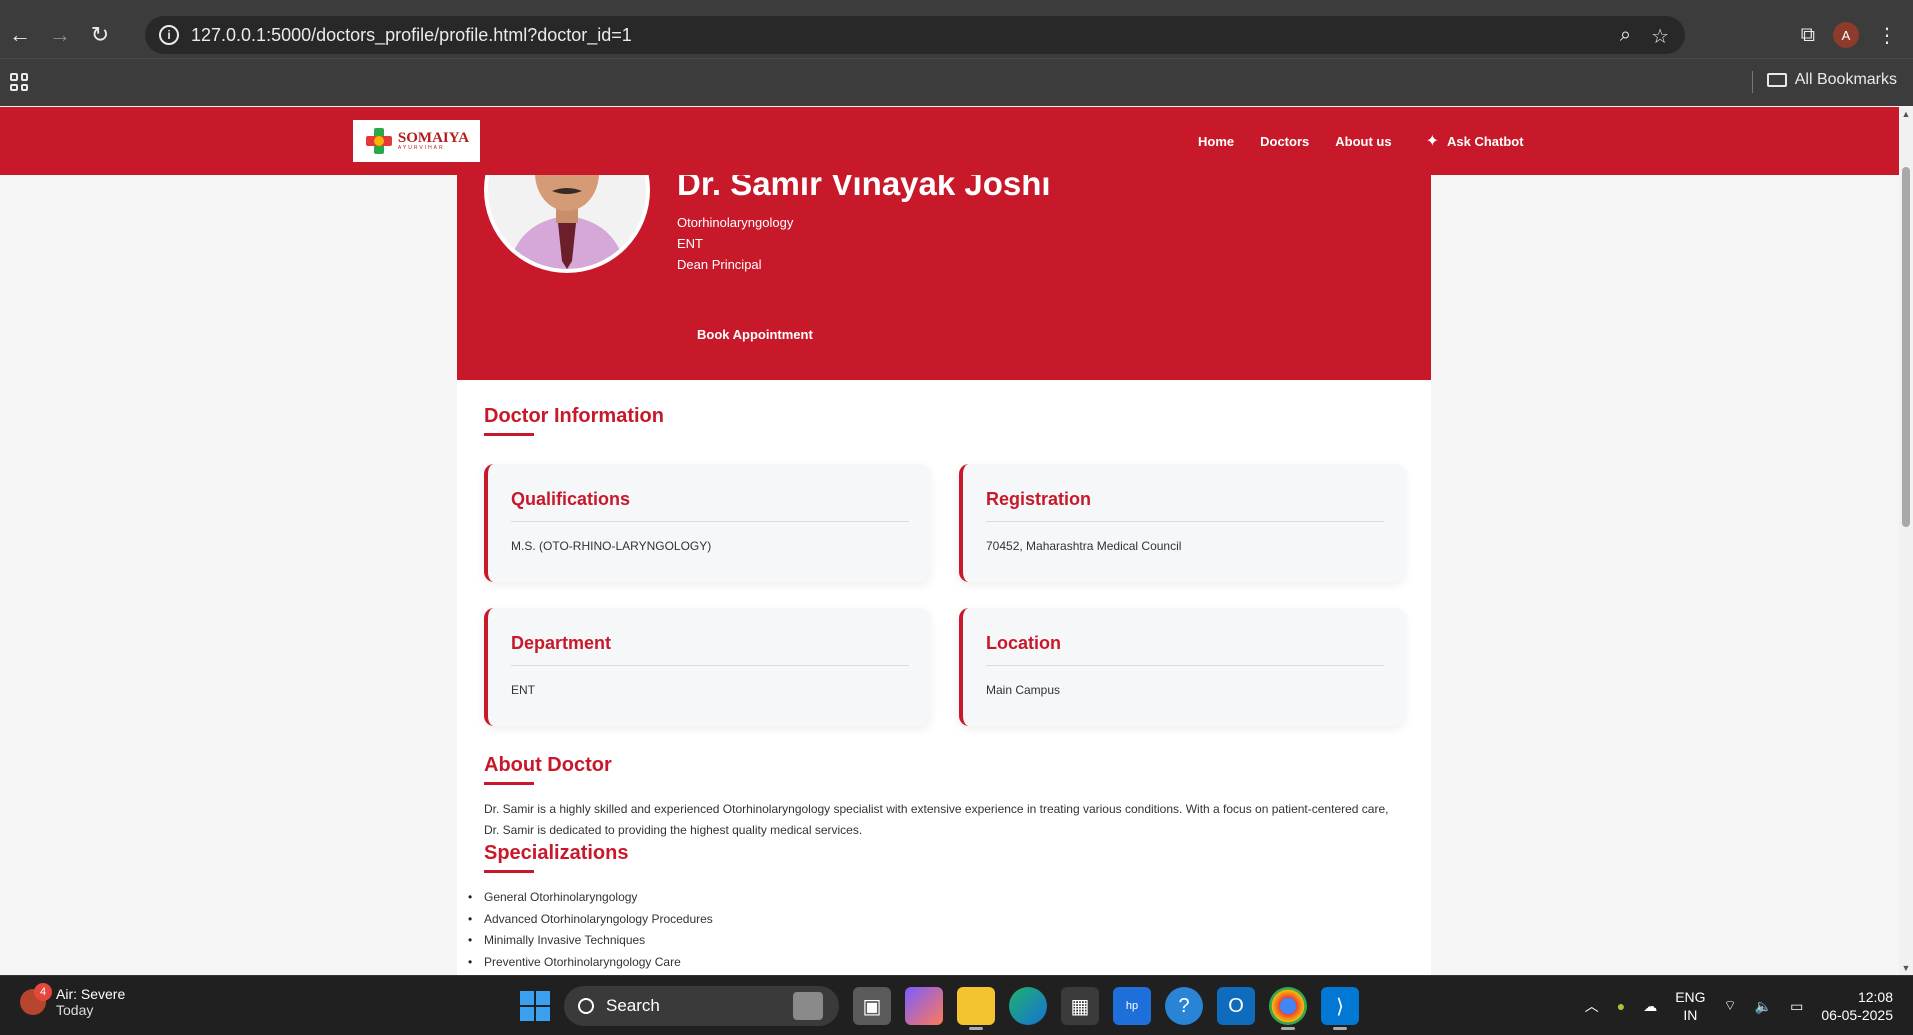 The image size is (1913, 1035). Describe the element at coordinates (1340, 1008) in the screenshot. I see `vscode-icon: ⟩` at that location.